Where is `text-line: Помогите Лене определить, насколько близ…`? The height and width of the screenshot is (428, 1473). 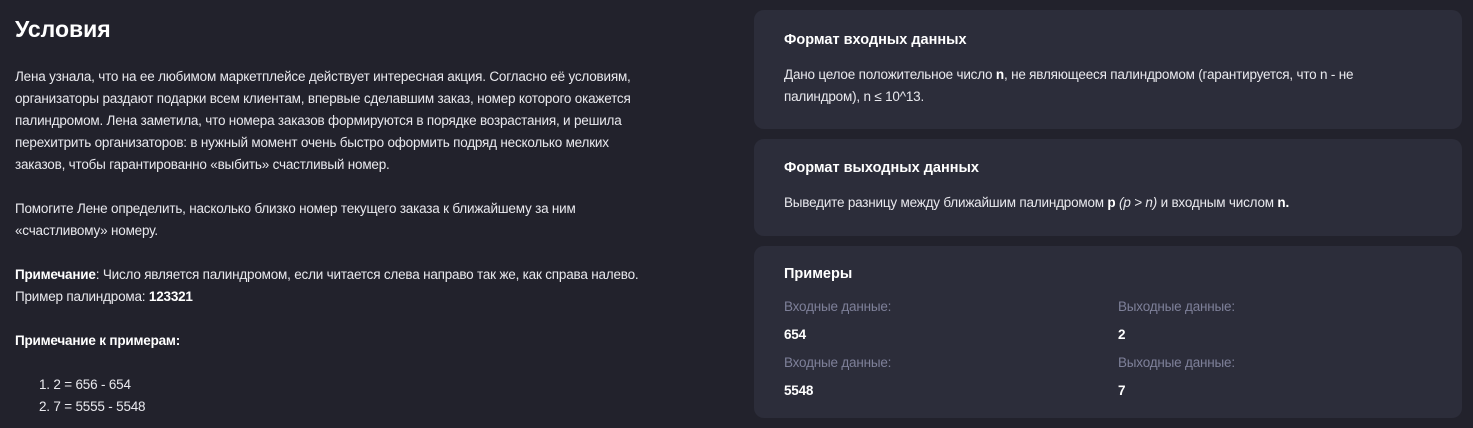 text-line: Помогите Лене определить, насколько близ… is located at coordinates (295, 208).